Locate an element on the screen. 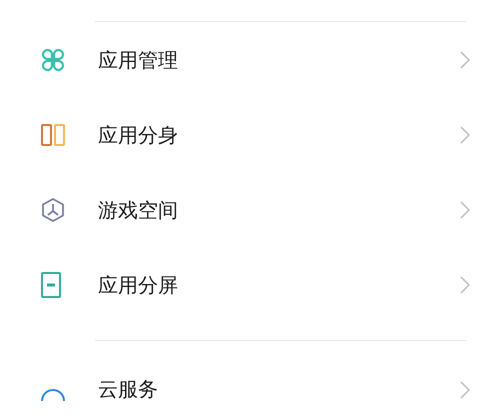 Image resolution: width=500 pixels, height=416 pixels. settings-item: 云服务 is located at coordinates (250, 371).